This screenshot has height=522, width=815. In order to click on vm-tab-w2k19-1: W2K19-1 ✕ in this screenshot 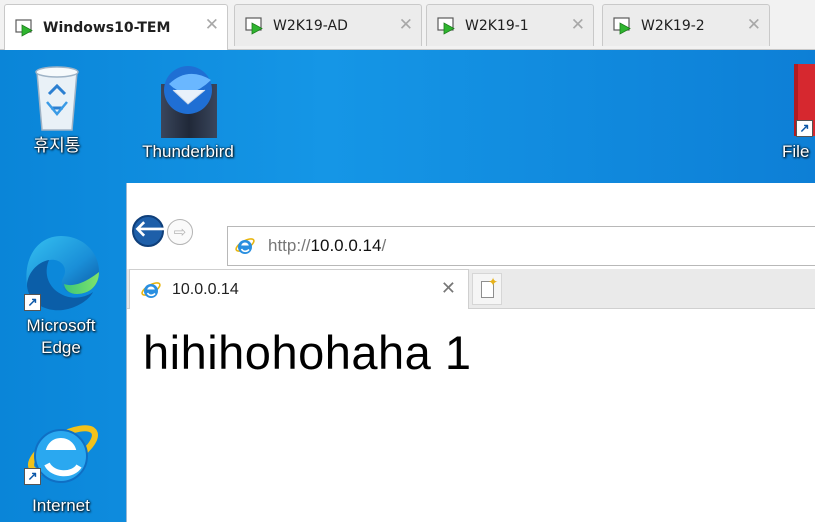, I will do `click(510, 25)`.